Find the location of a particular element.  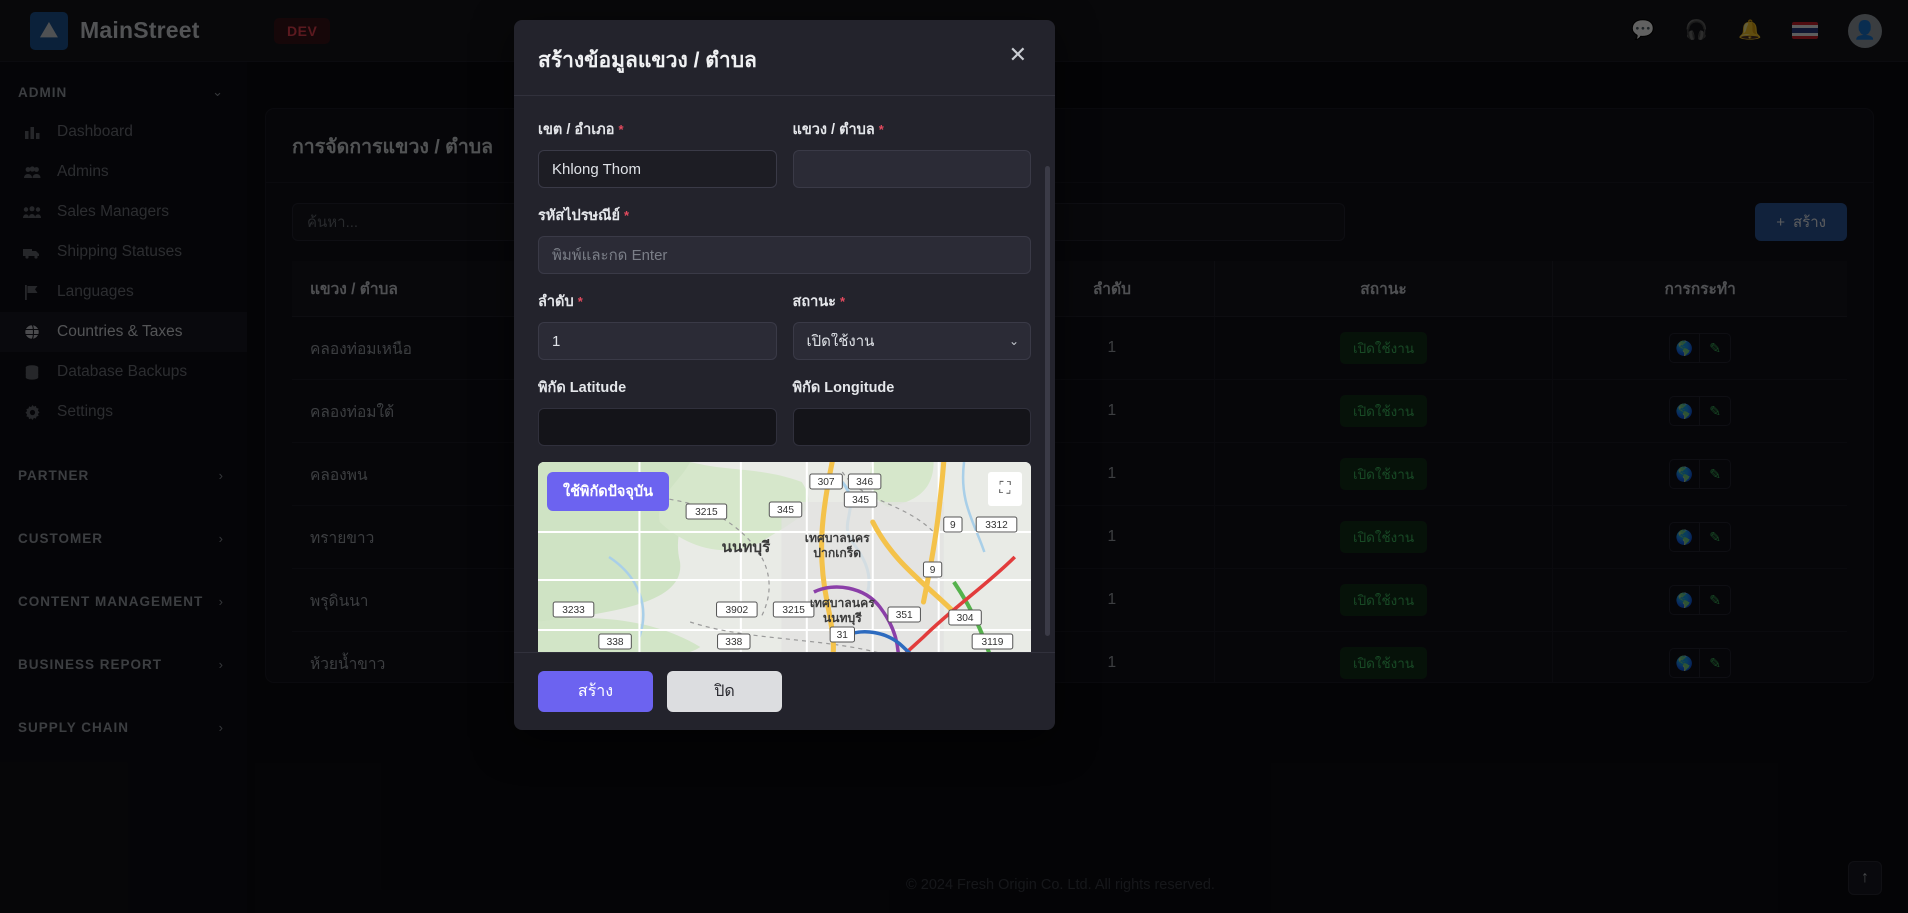

field-status: สถานะ * เปิดใช้งานปิดใช้งาน ⌄ is located at coordinates (912, 325).